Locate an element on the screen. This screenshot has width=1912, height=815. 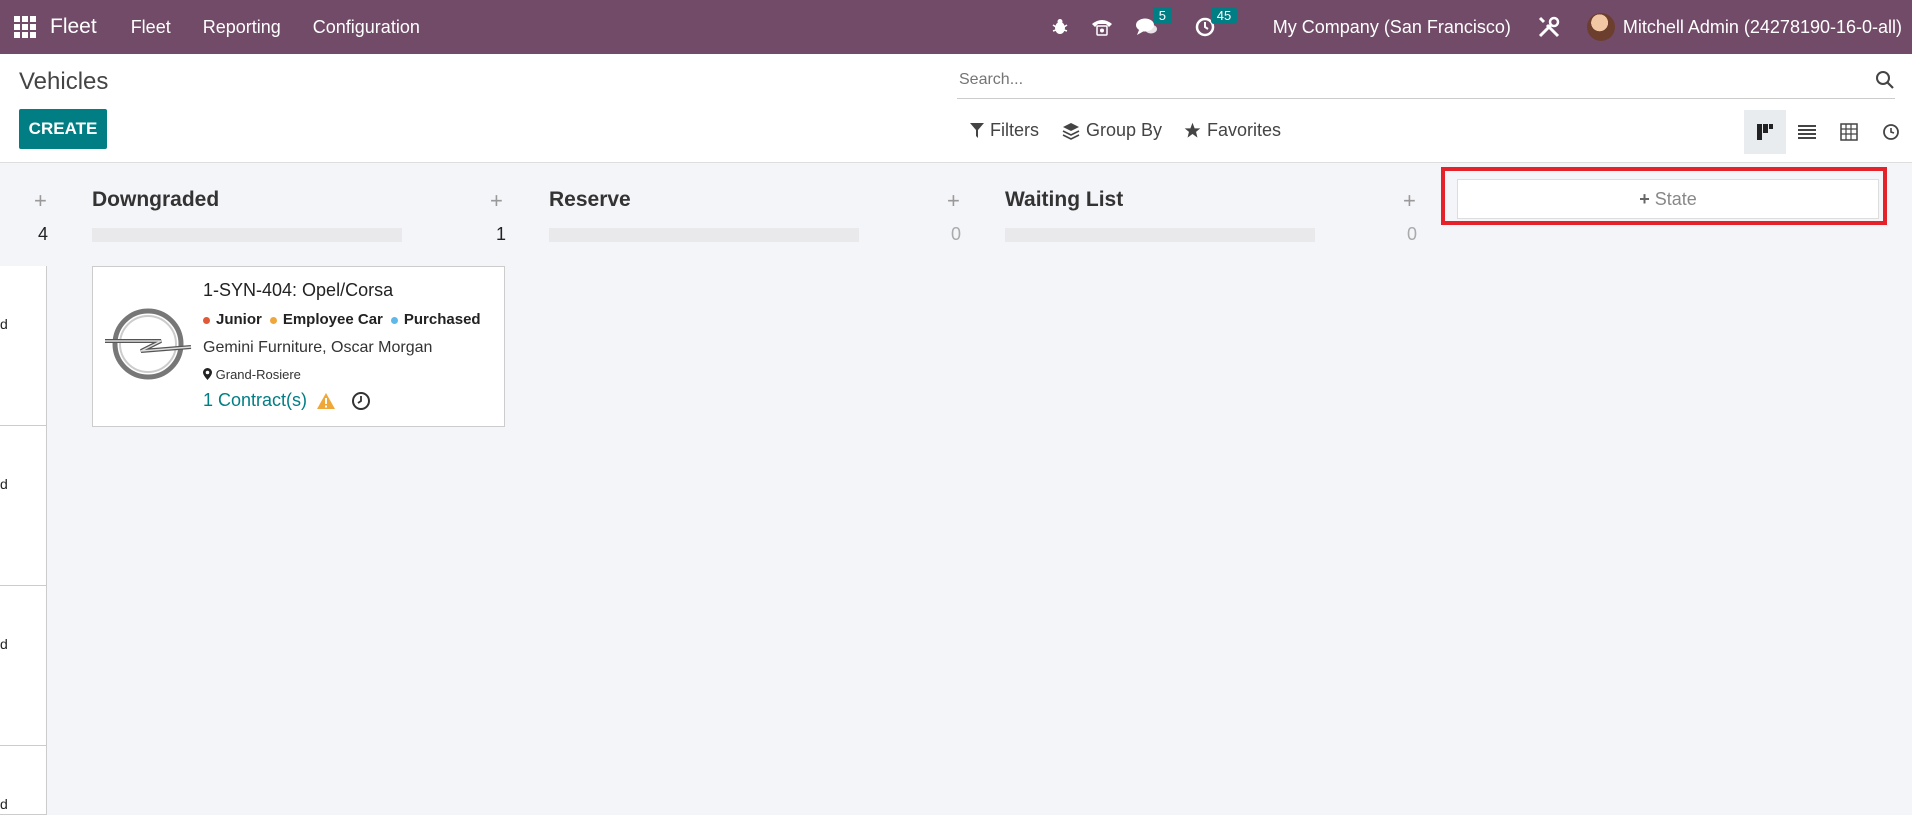
add-state-highlight: + State is located at coordinates (1664, 196).